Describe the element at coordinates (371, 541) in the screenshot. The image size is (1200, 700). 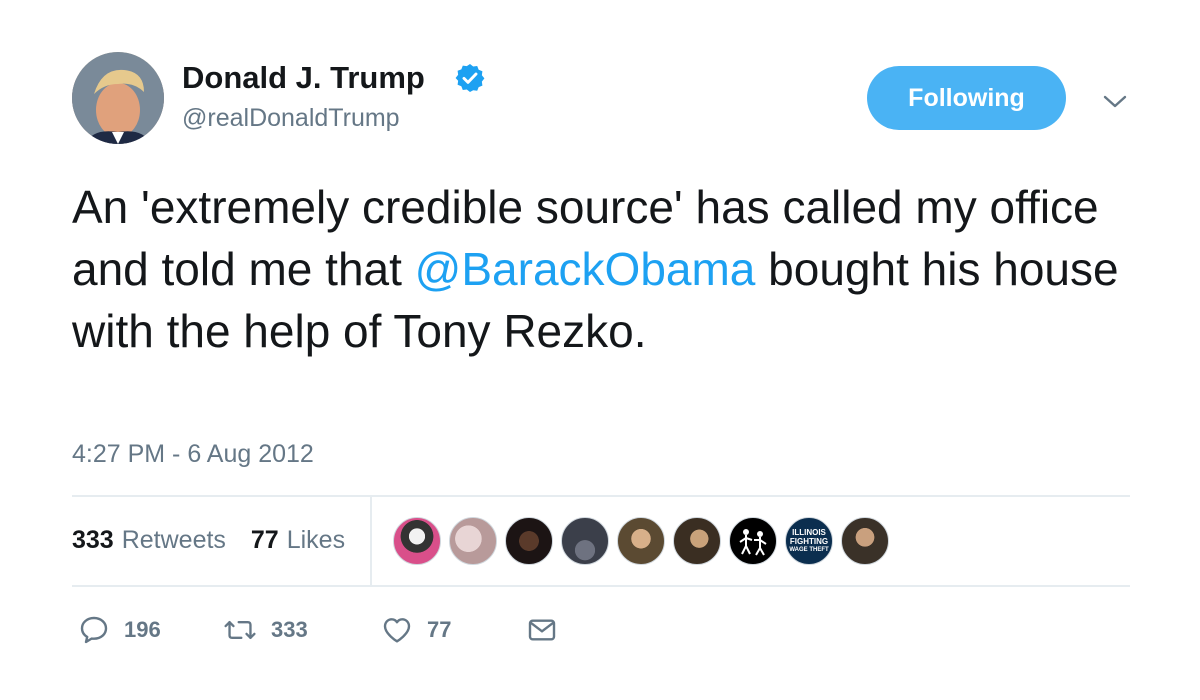
I see `vertical-divider` at that location.